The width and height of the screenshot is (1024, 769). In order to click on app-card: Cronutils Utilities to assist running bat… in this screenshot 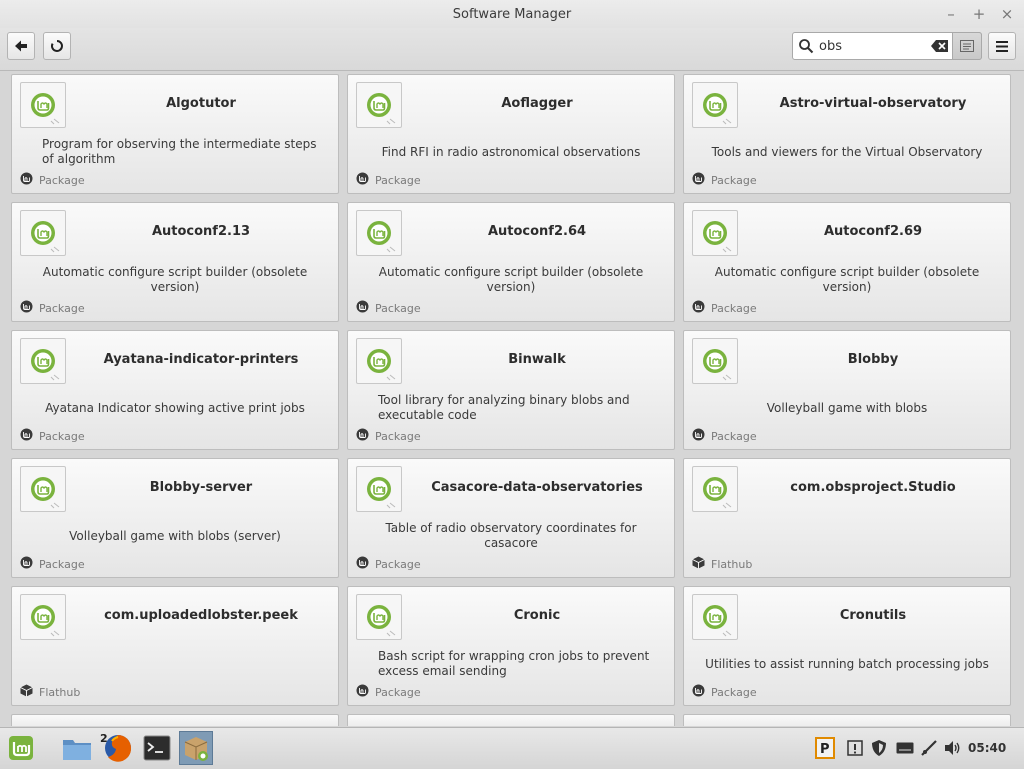, I will do `click(847, 646)`.